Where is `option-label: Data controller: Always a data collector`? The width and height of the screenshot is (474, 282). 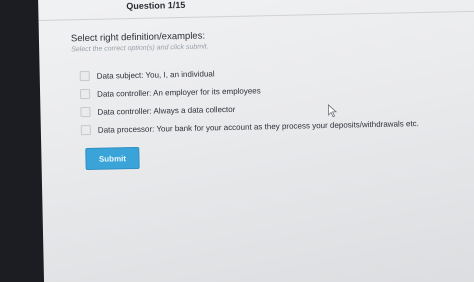
option-label: Data controller: Always a data collector is located at coordinates (166, 110).